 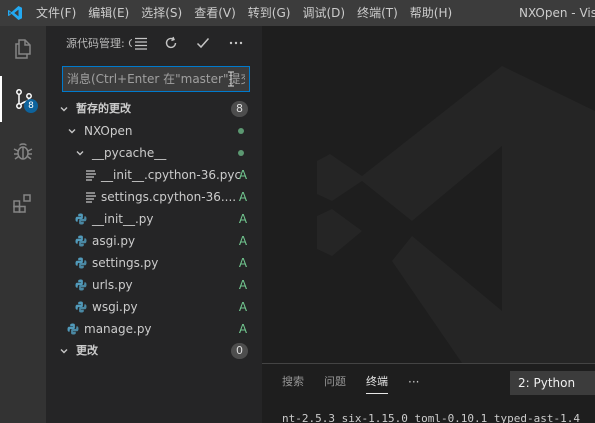 I want to click on tree-file: asgi.py A, so click(x=154, y=241).